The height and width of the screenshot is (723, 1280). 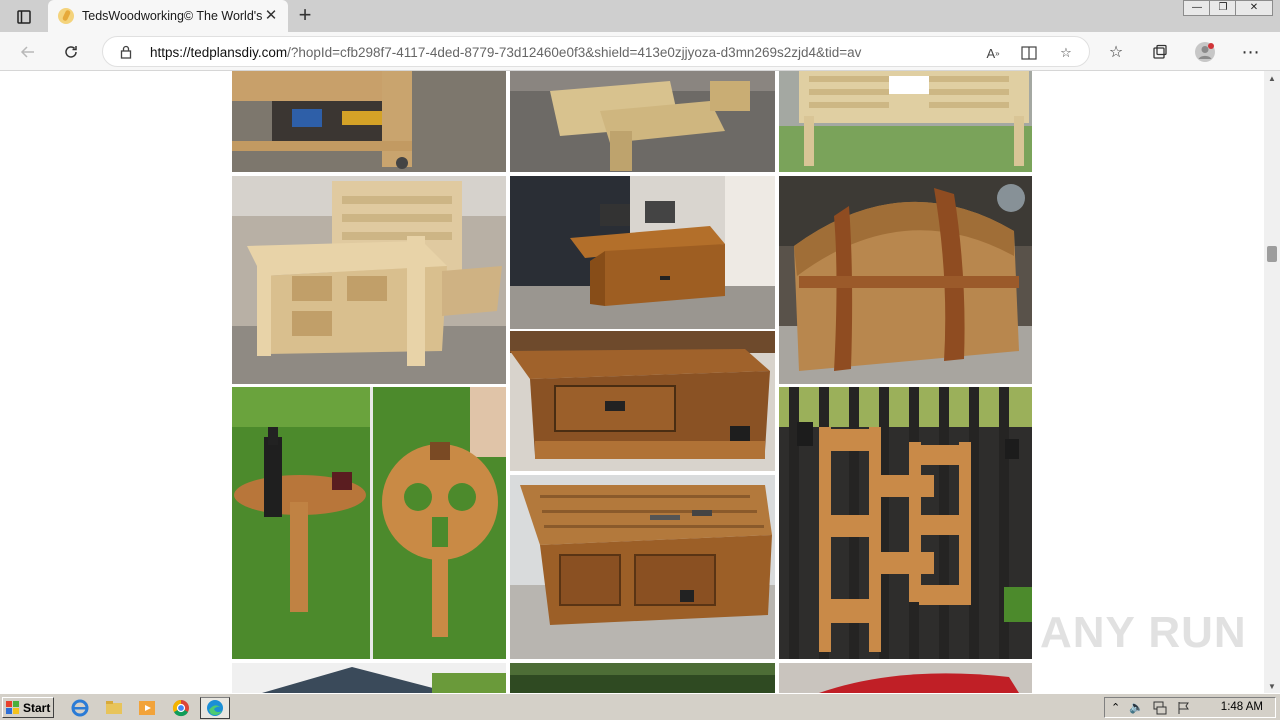 I want to click on volume-icon: 🔈, so click(x=1136, y=707).